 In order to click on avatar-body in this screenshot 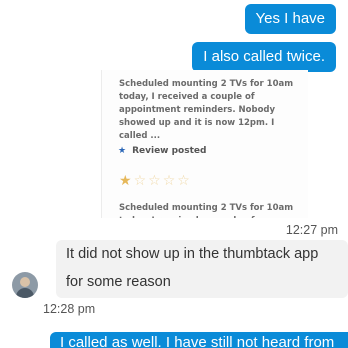, I will do `click(25, 293)`.